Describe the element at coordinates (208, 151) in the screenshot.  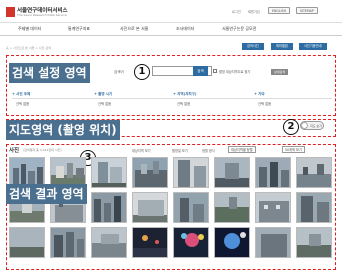
I see `sort-method-label: 정렬 방식` at that location.